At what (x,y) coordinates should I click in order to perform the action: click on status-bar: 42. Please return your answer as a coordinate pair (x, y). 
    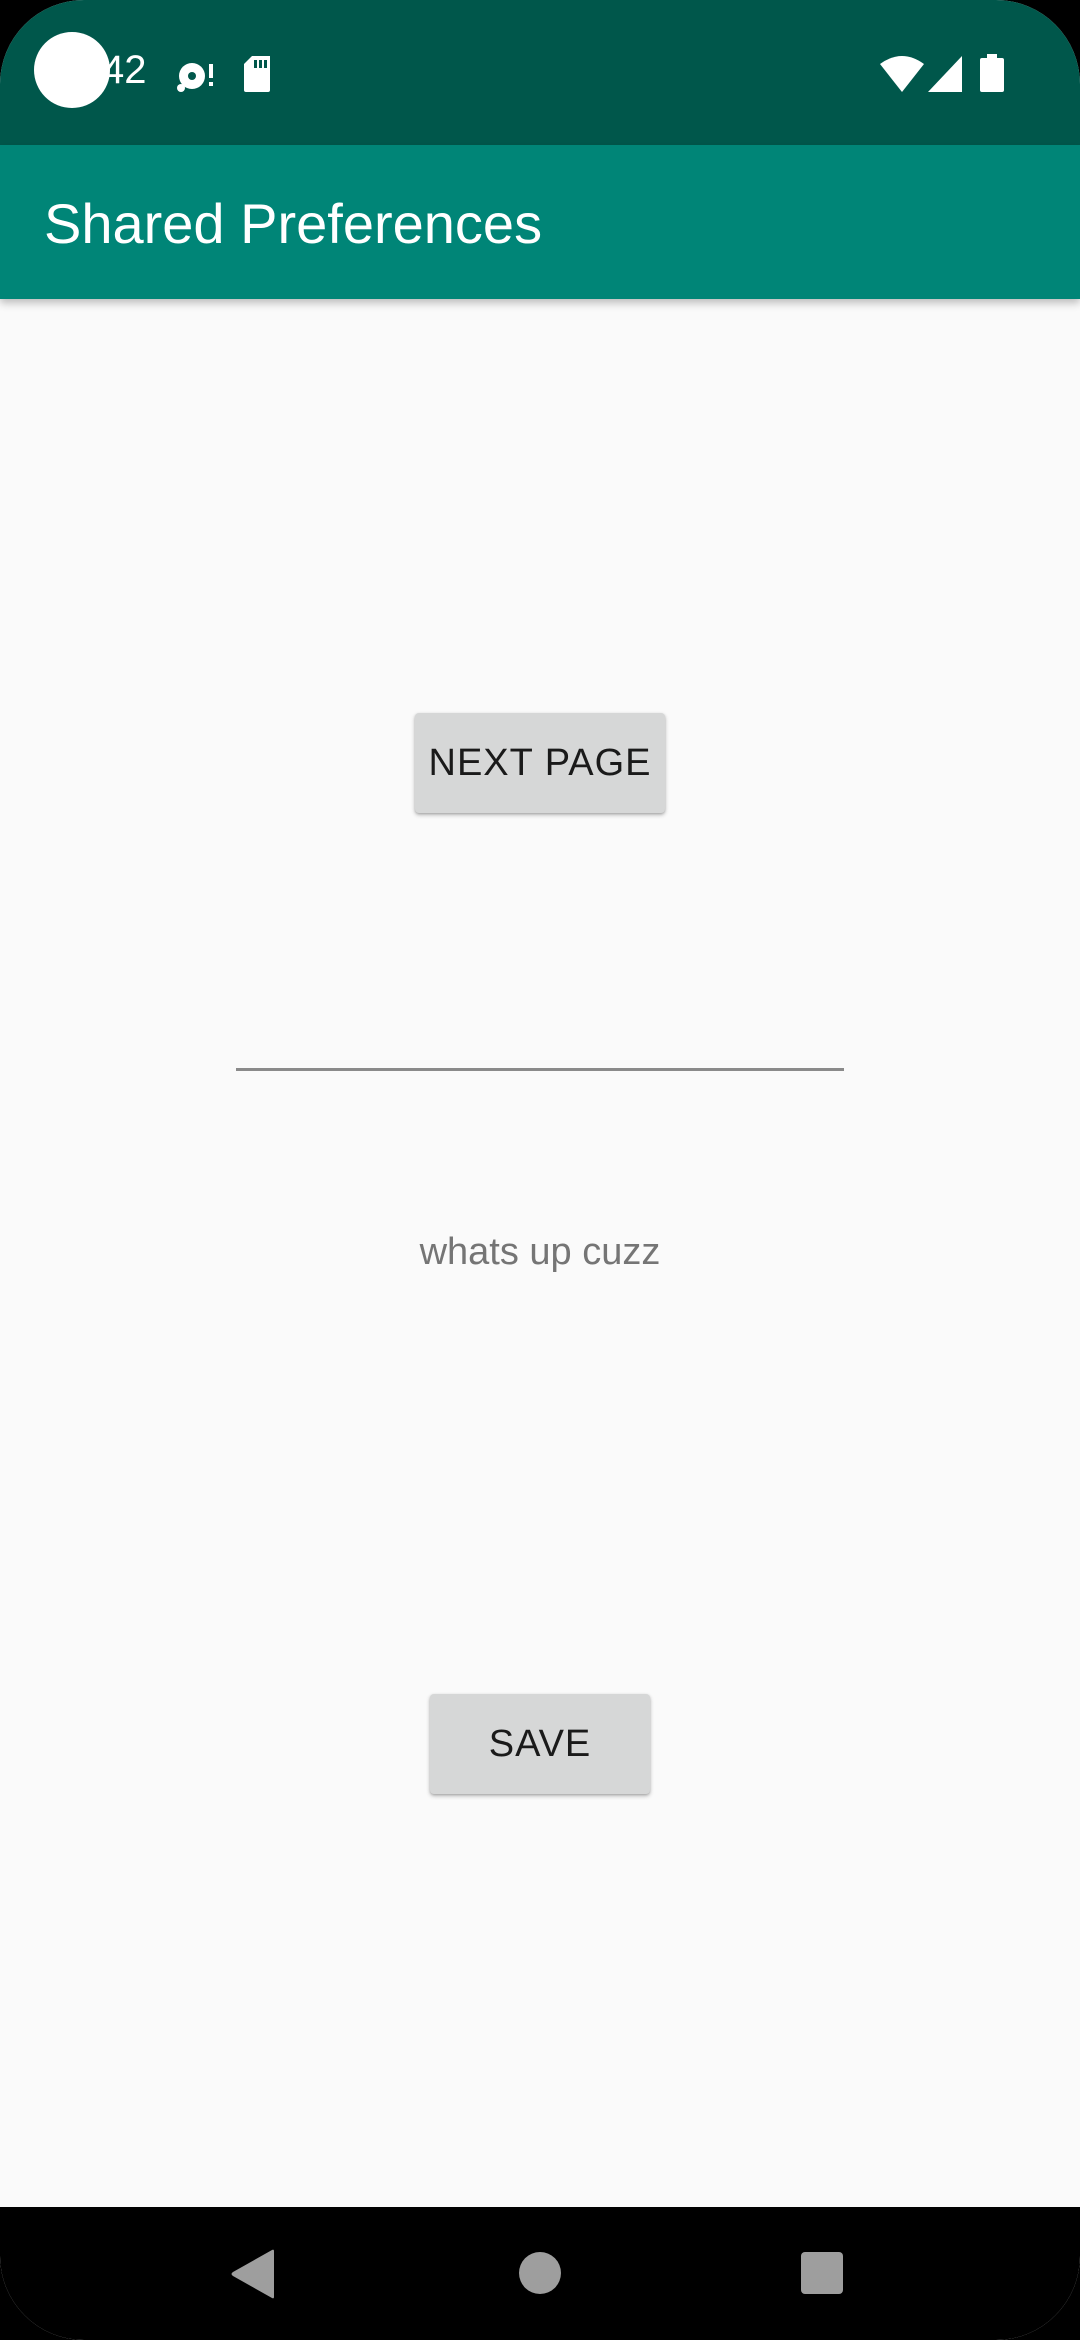
    Looking at the image, I should click on (540, 72).